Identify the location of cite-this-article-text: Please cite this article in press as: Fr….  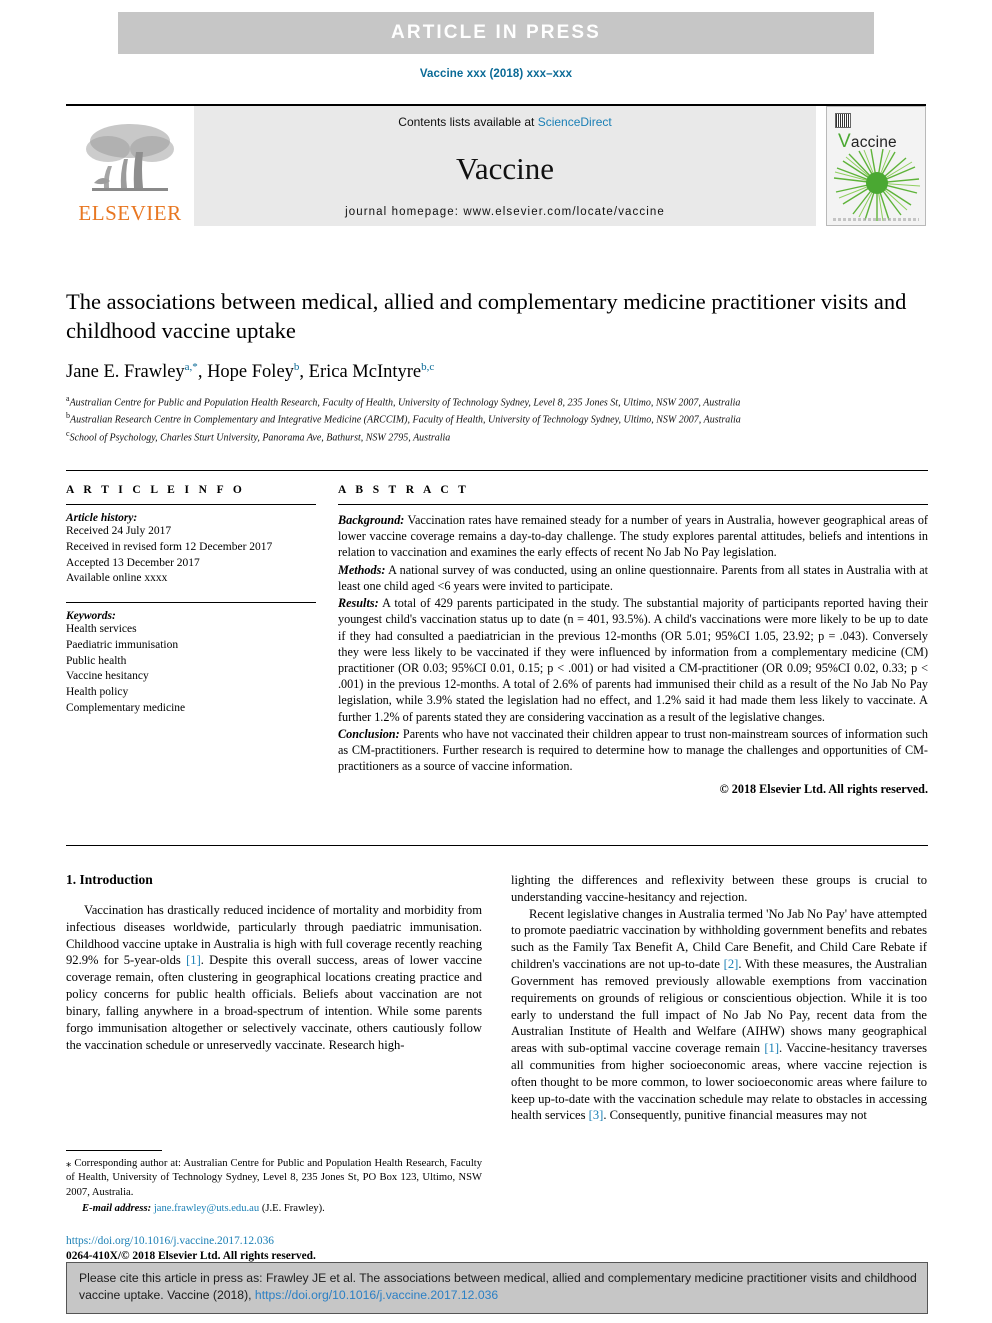
(498, 1287).